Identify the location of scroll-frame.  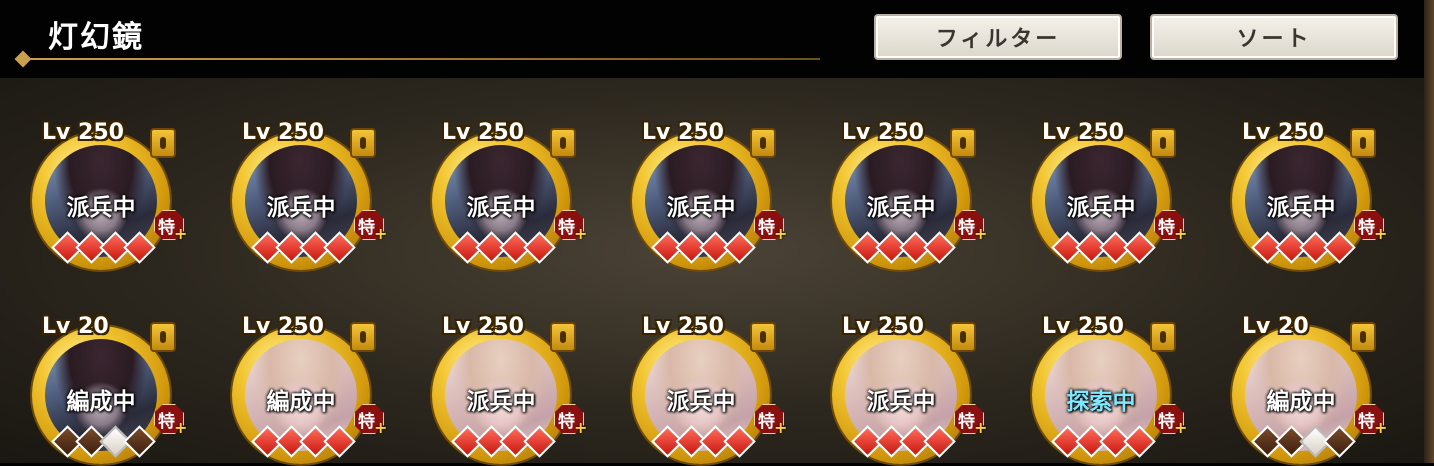
(1429, 231).